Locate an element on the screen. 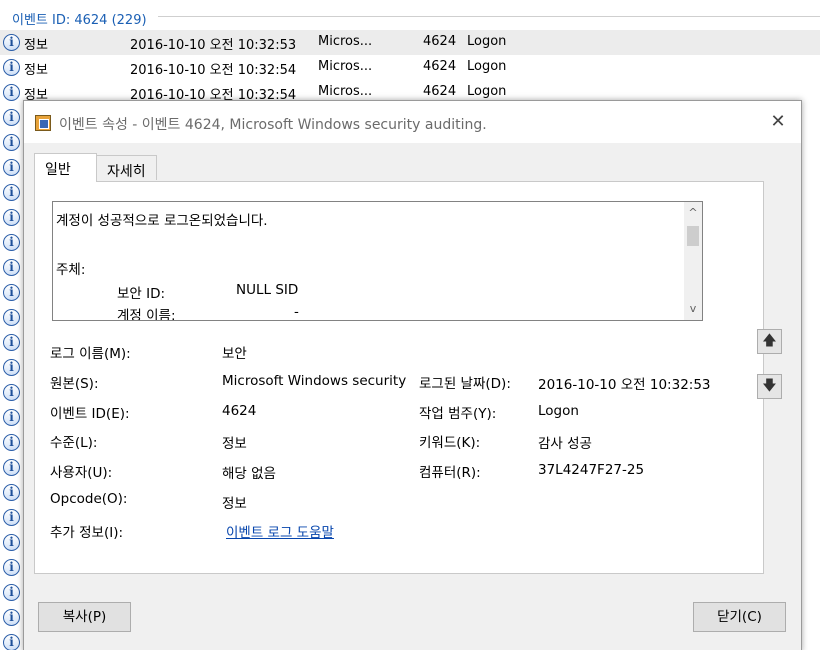 The image size is (820, 650). source-label: 원본(S): is located at coordinates (74, 384).